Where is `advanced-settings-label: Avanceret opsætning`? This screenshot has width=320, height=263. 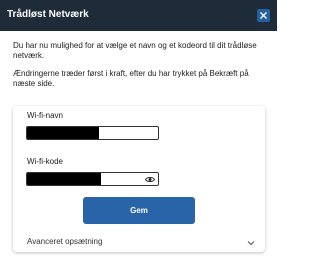 advanced-settings-label: Avanceret opsætning is located at coordinates (65, 241).